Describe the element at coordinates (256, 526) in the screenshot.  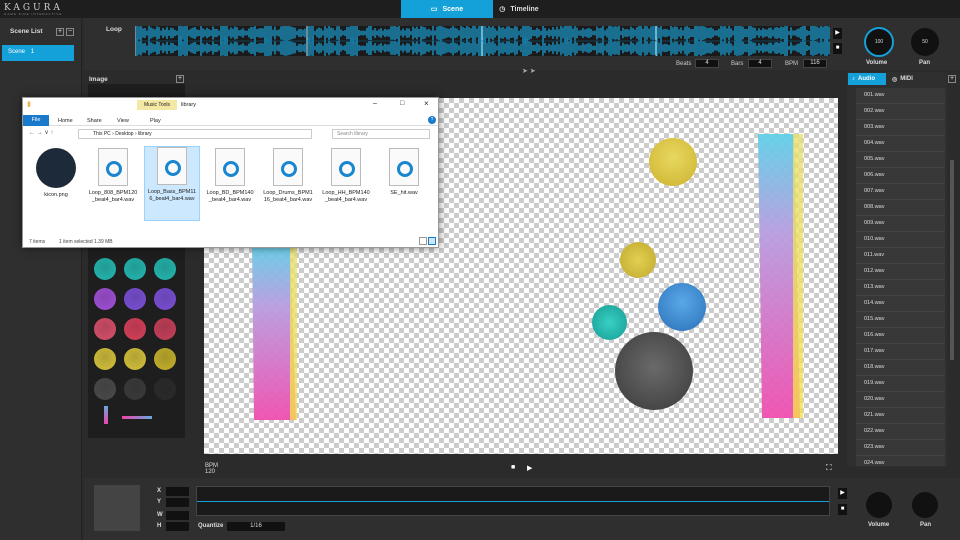
I see `quantize-select: 1/16` at that location.